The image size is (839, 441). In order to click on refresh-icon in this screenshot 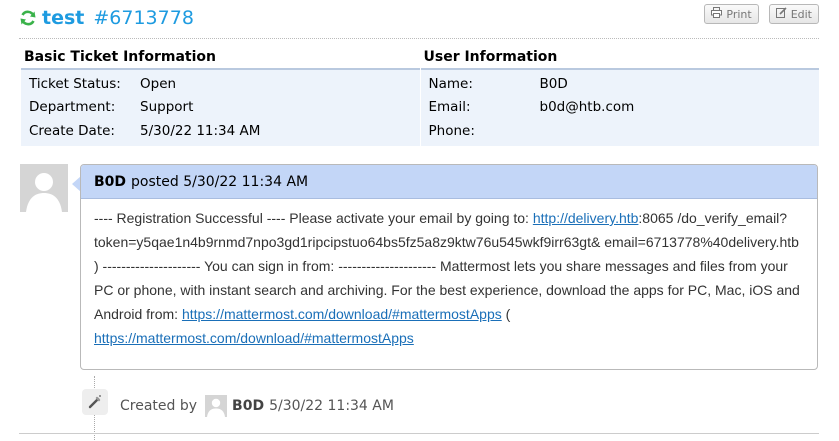, I will do `click(28, 18)`.